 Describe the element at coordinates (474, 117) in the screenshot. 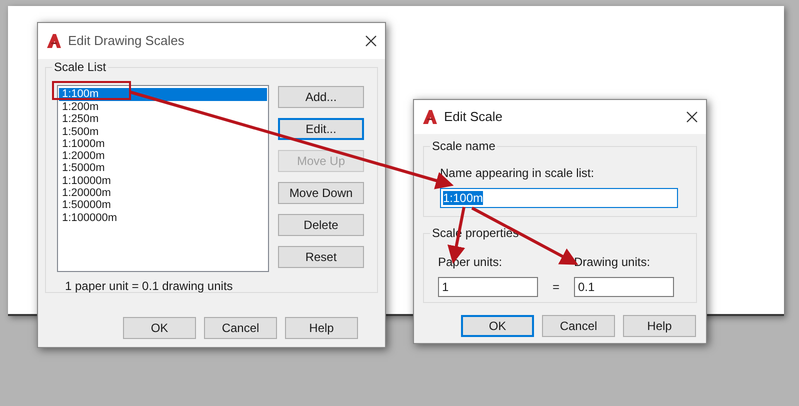

I see `window-title: Edit Scale` at that location.